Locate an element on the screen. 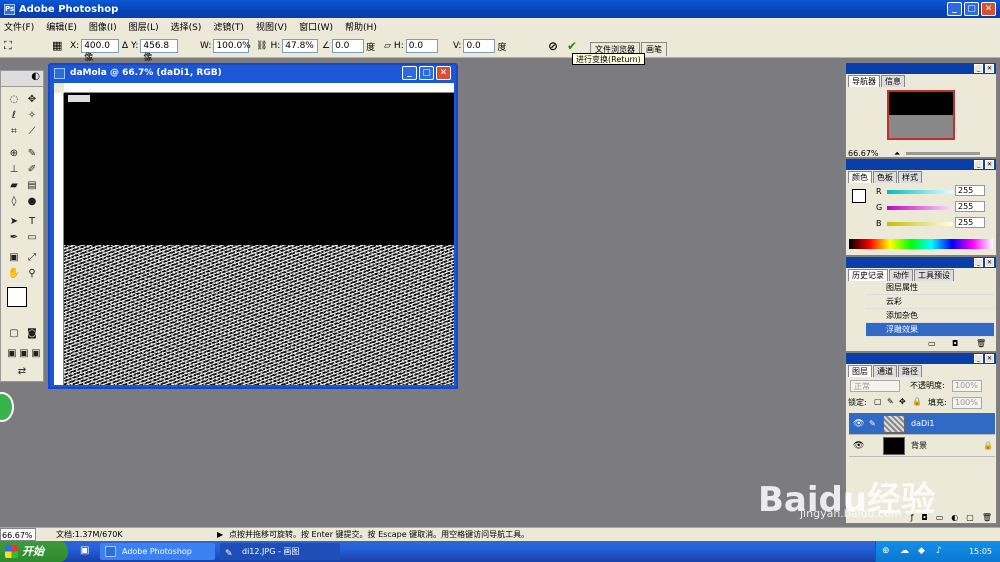 The width and height of the screenshot is (1000, 562). tab-tool-presets: 工具预设 is located at coordinates (934, 275).